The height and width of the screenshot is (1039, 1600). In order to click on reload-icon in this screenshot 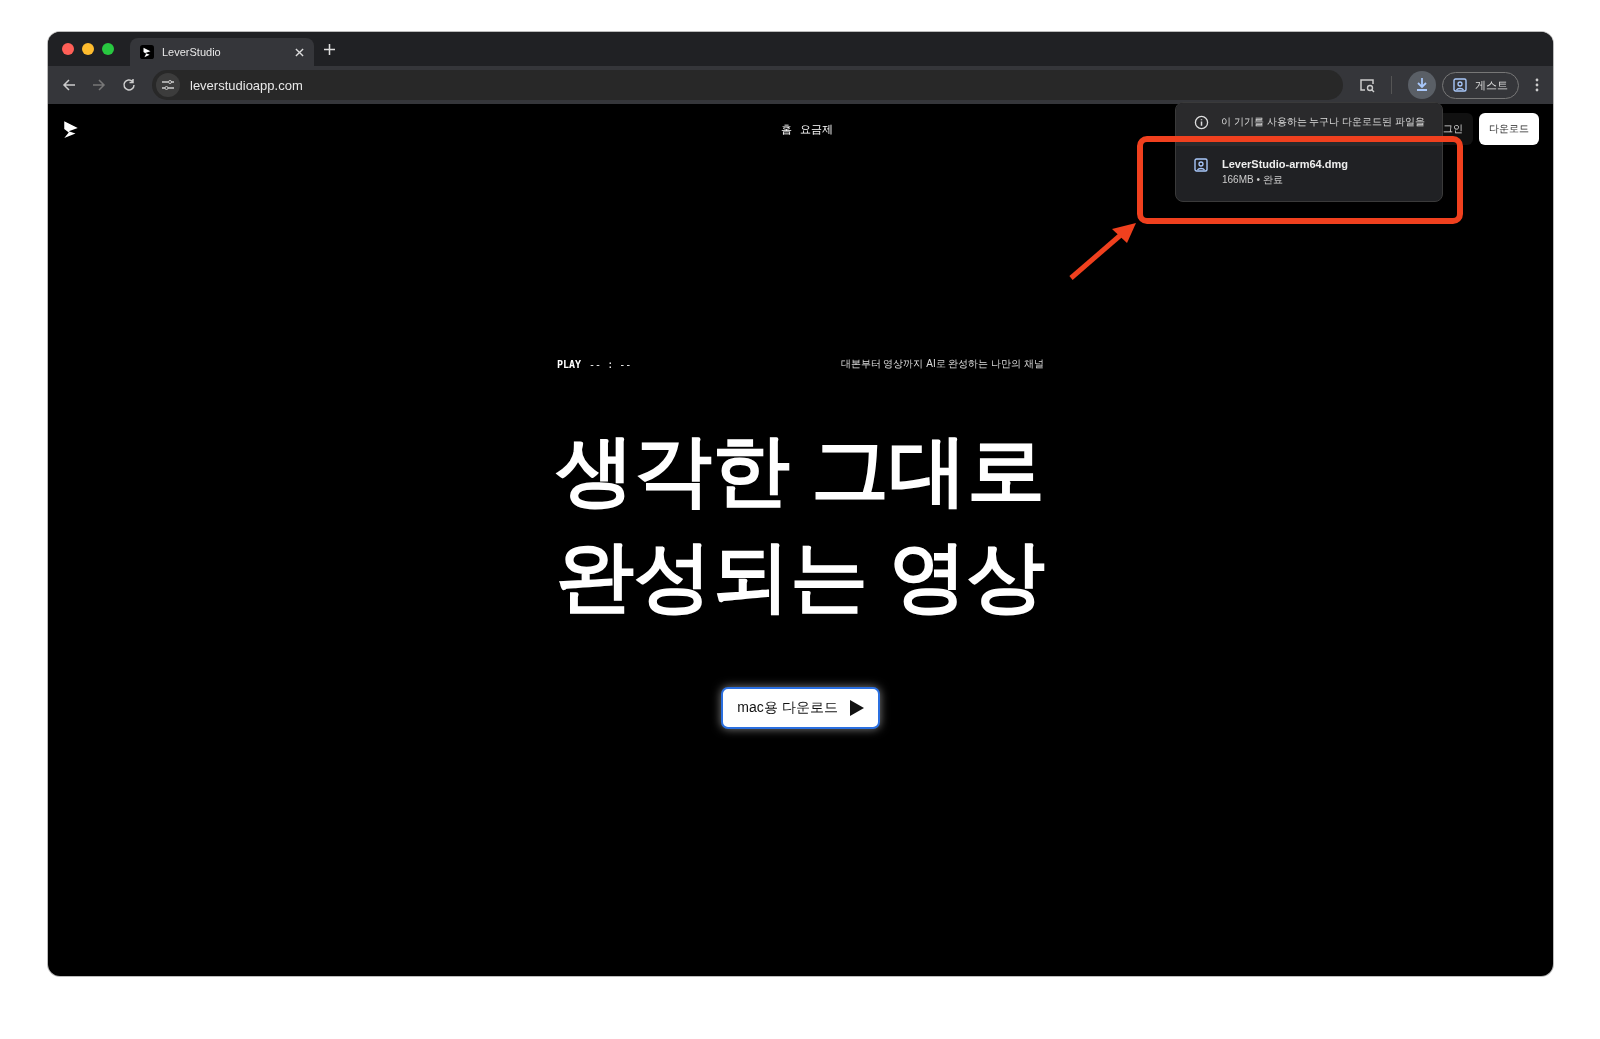, I will do `click(129, 85)`.